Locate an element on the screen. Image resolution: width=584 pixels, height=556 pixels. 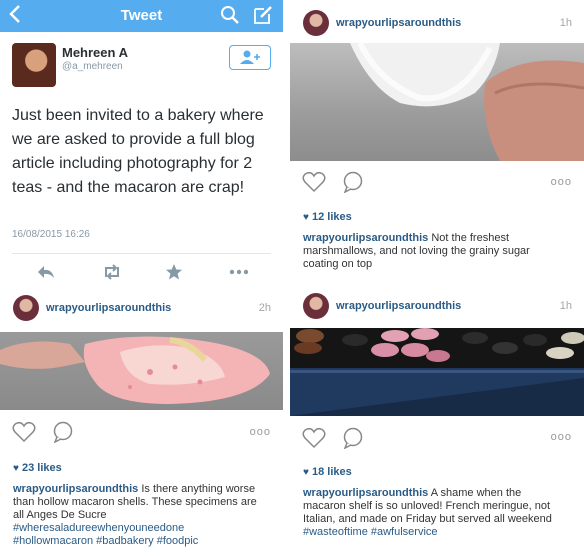
caption-tags: #wasteoftime #awfulservice is located at coordinates (370, 532).